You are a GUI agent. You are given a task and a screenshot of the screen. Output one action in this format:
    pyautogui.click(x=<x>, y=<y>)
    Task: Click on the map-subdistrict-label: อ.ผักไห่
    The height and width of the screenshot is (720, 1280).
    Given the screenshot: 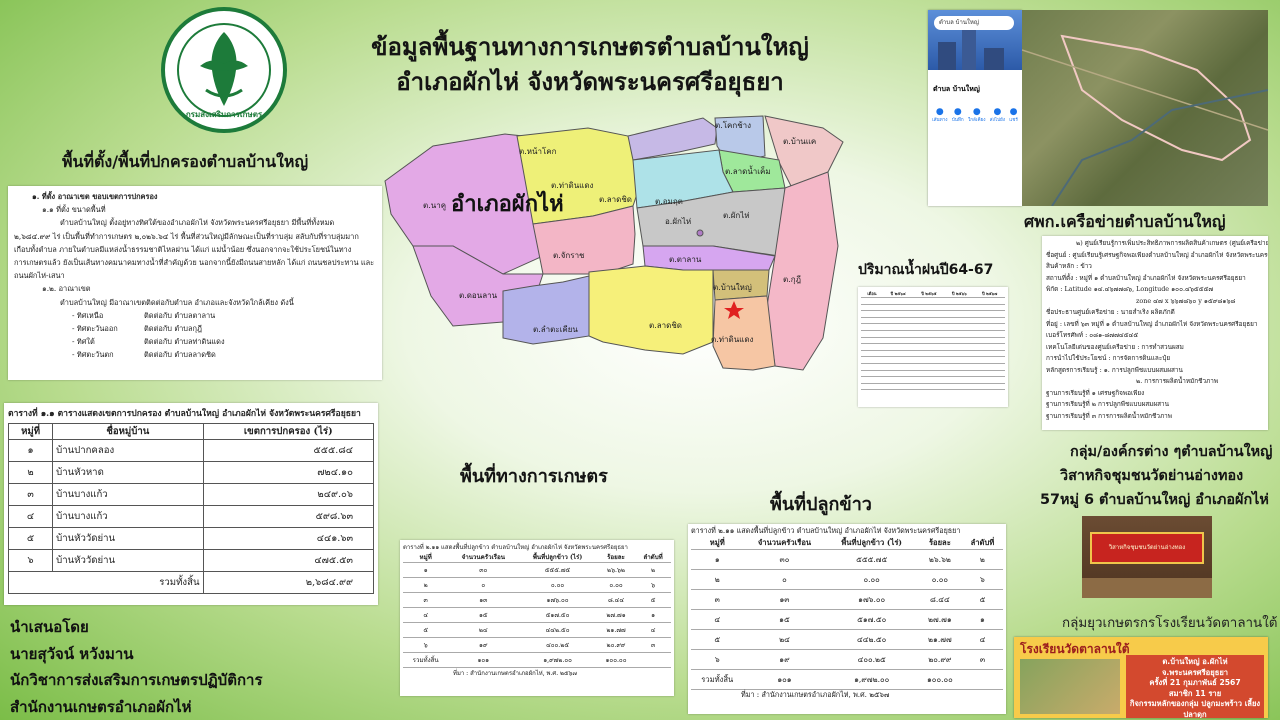 What is the action you would take?
    pyautogui.click(x=678, y=221)
    